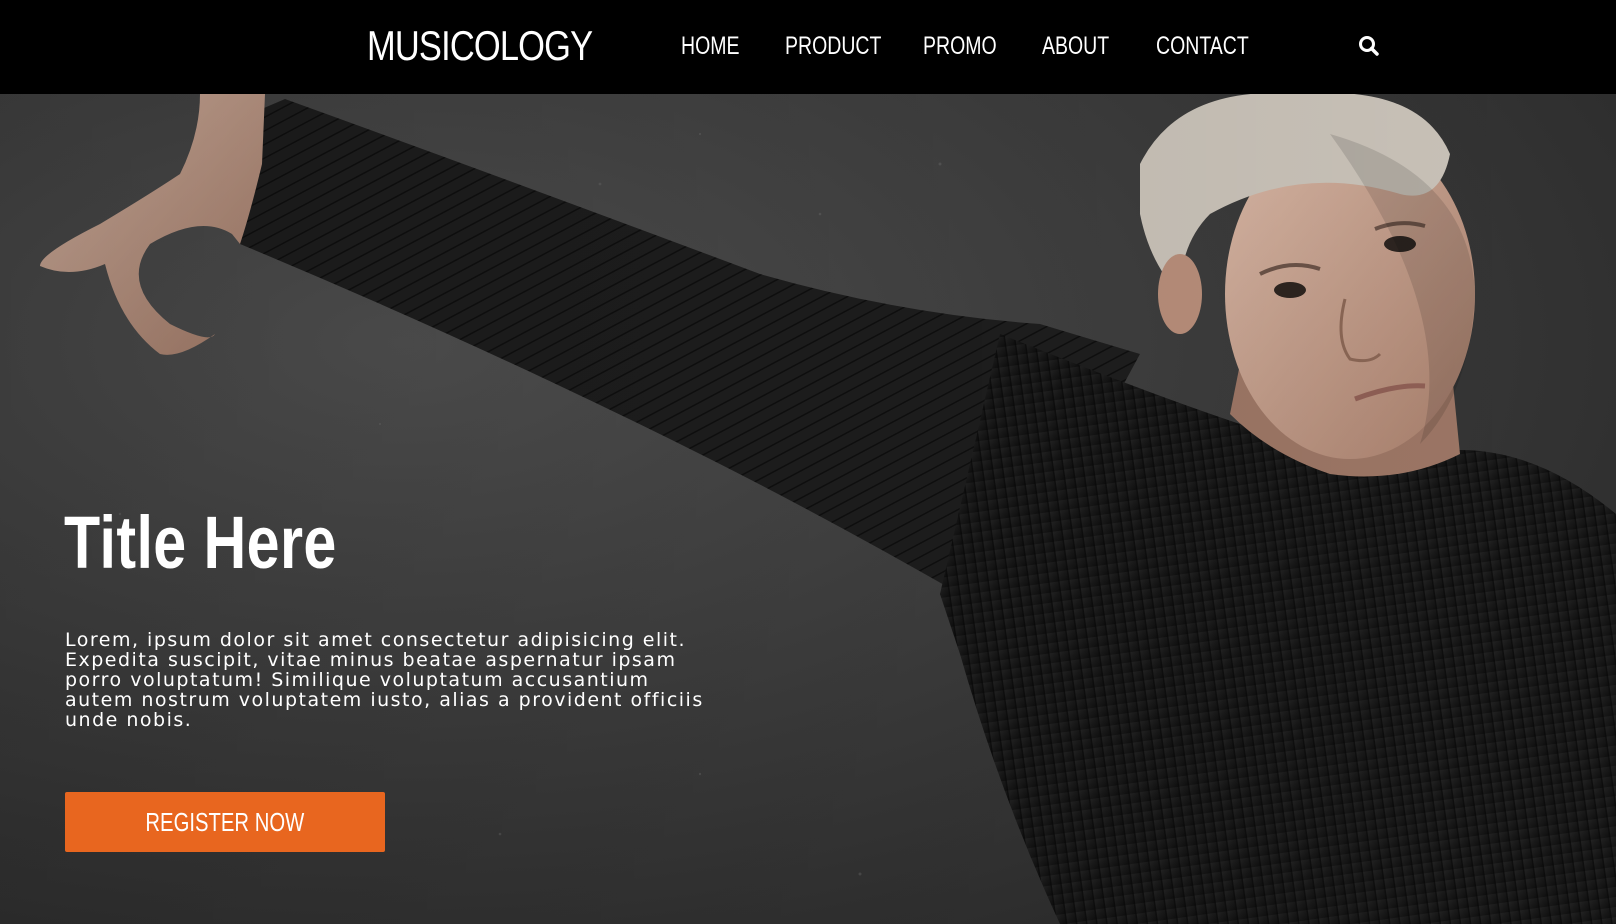 This screenshot has width=1616, height=924. I want to click on nav-about: ABOUT, so click(1075, 46).